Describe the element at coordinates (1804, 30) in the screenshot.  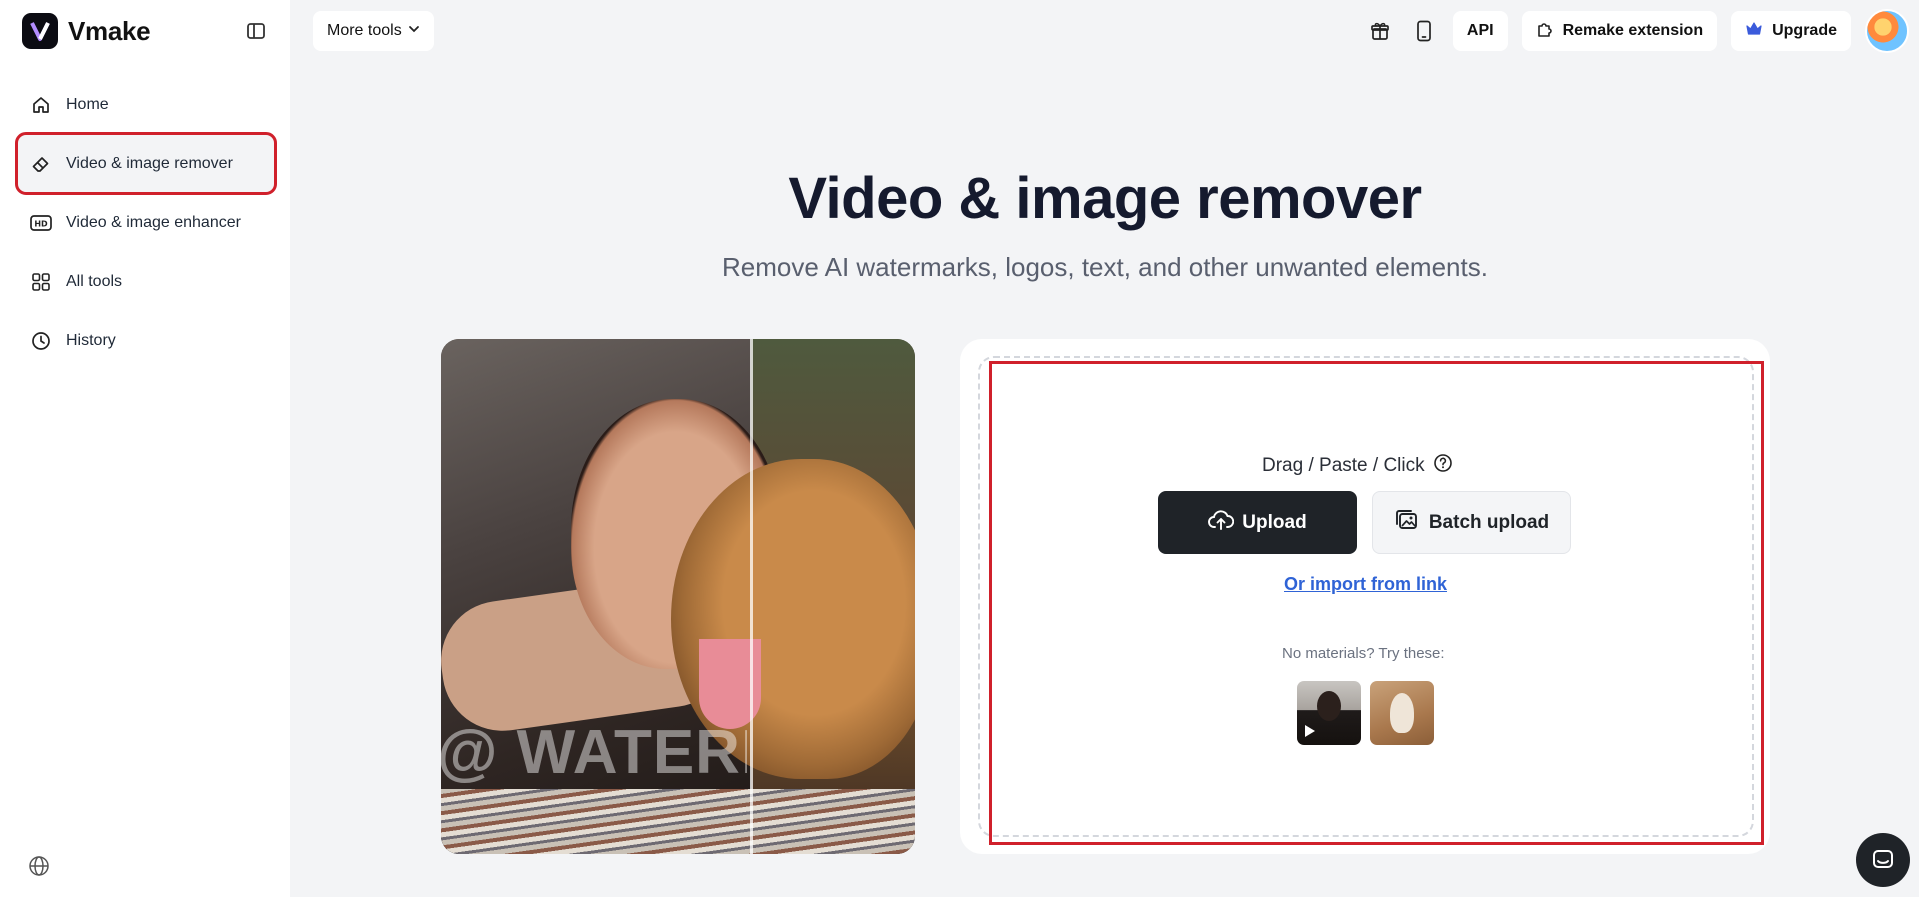
I see `upgrade-label: Upgrade` at that location.